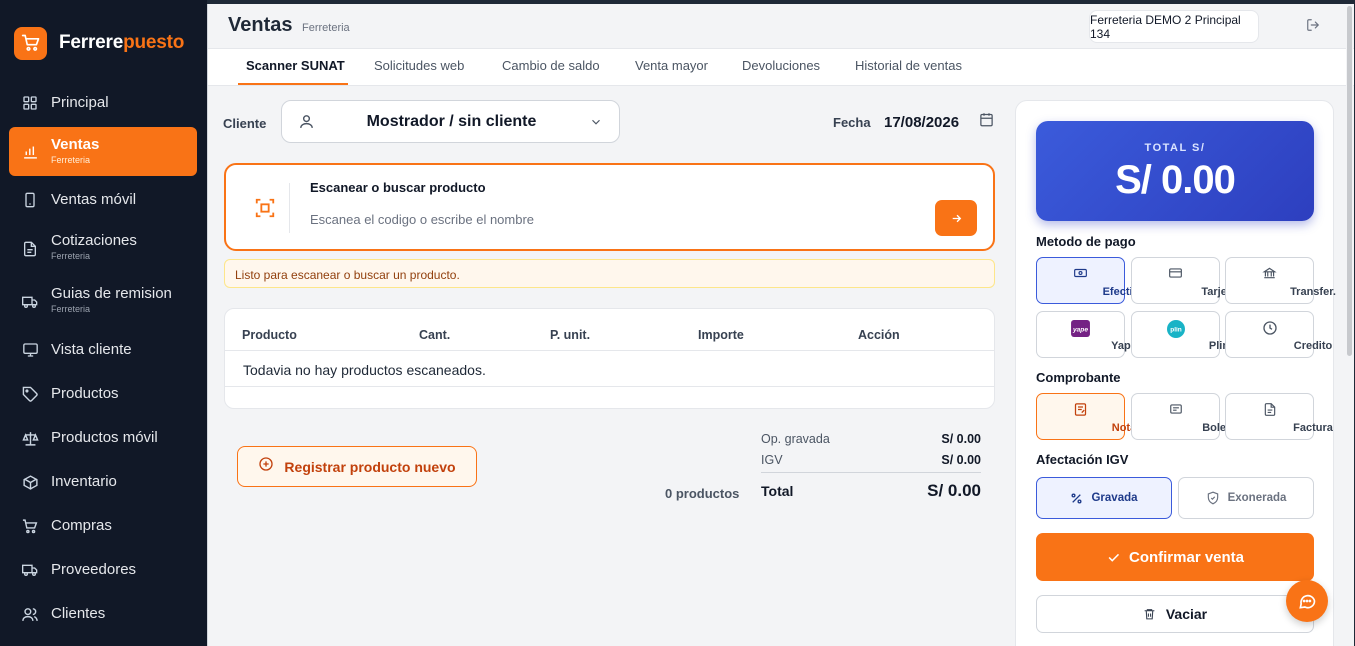 Image resolution: width=1355 pixels, height=646 pixels. What do you see at coordinates (103, 350) in the screenshot?
I see `sidebar-item-vista-cliente: Vista cliente` at bounding box center [103, 350].